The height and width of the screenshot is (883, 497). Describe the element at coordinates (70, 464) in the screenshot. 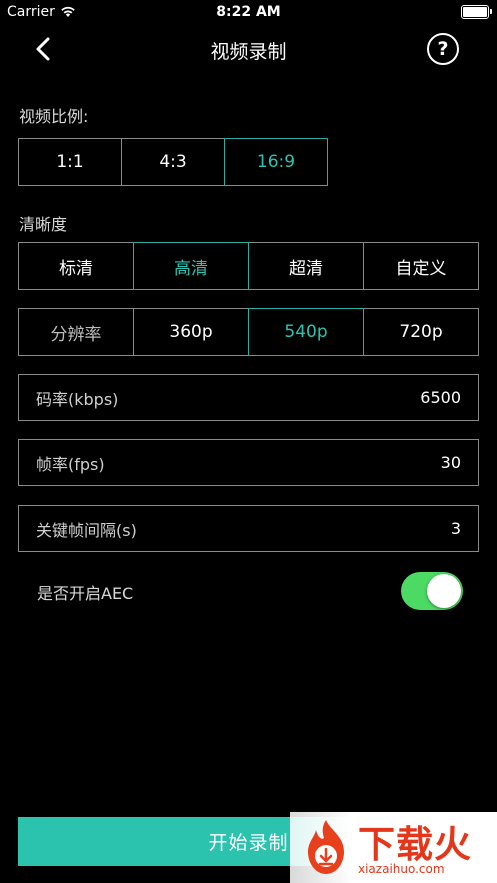

I see `framerate-label: 帧率(fps)` at that location.